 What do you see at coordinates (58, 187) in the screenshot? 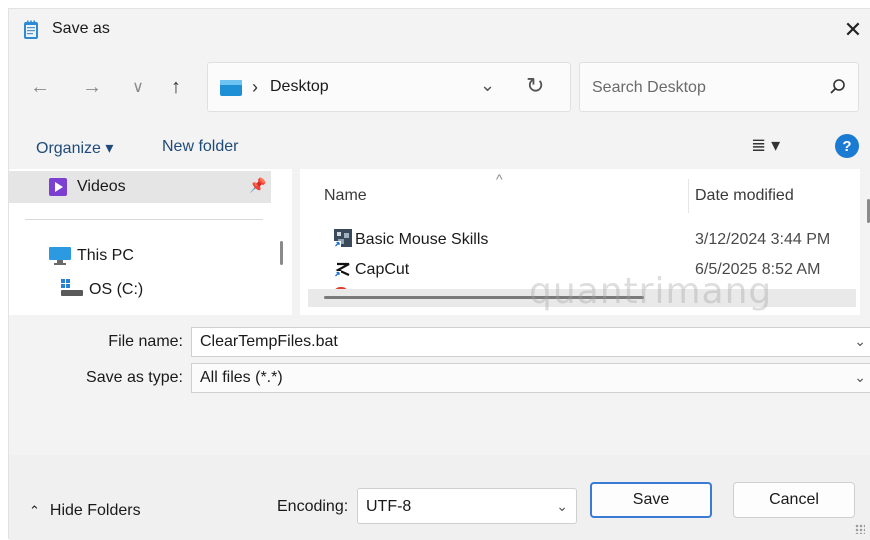
I see `videos-folder-icon` at bounding box center [58, 187].